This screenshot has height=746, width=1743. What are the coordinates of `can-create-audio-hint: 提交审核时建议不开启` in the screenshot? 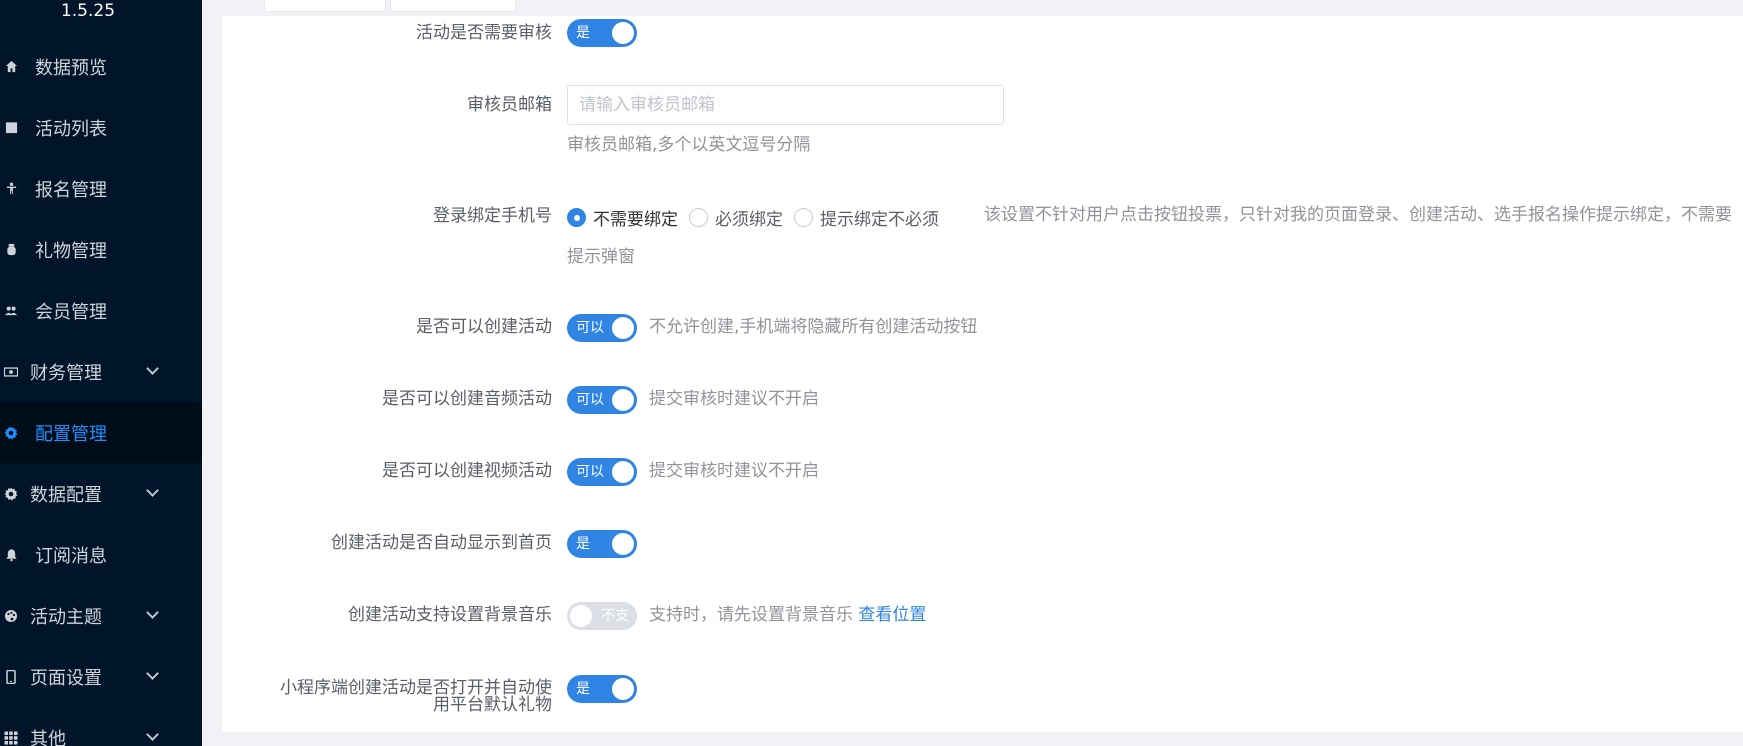 It's located at (734, 399).